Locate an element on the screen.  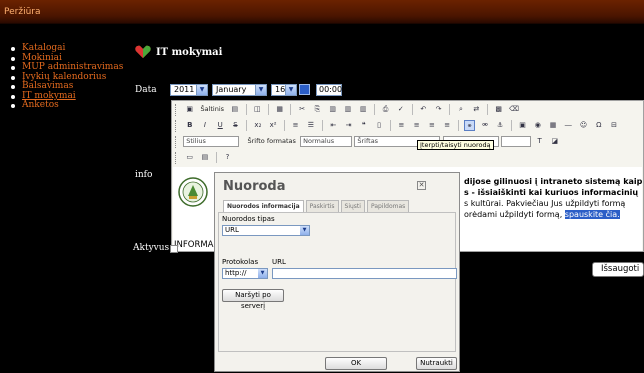
maximize-icon: ▭ is located at coordinates (189, 157).